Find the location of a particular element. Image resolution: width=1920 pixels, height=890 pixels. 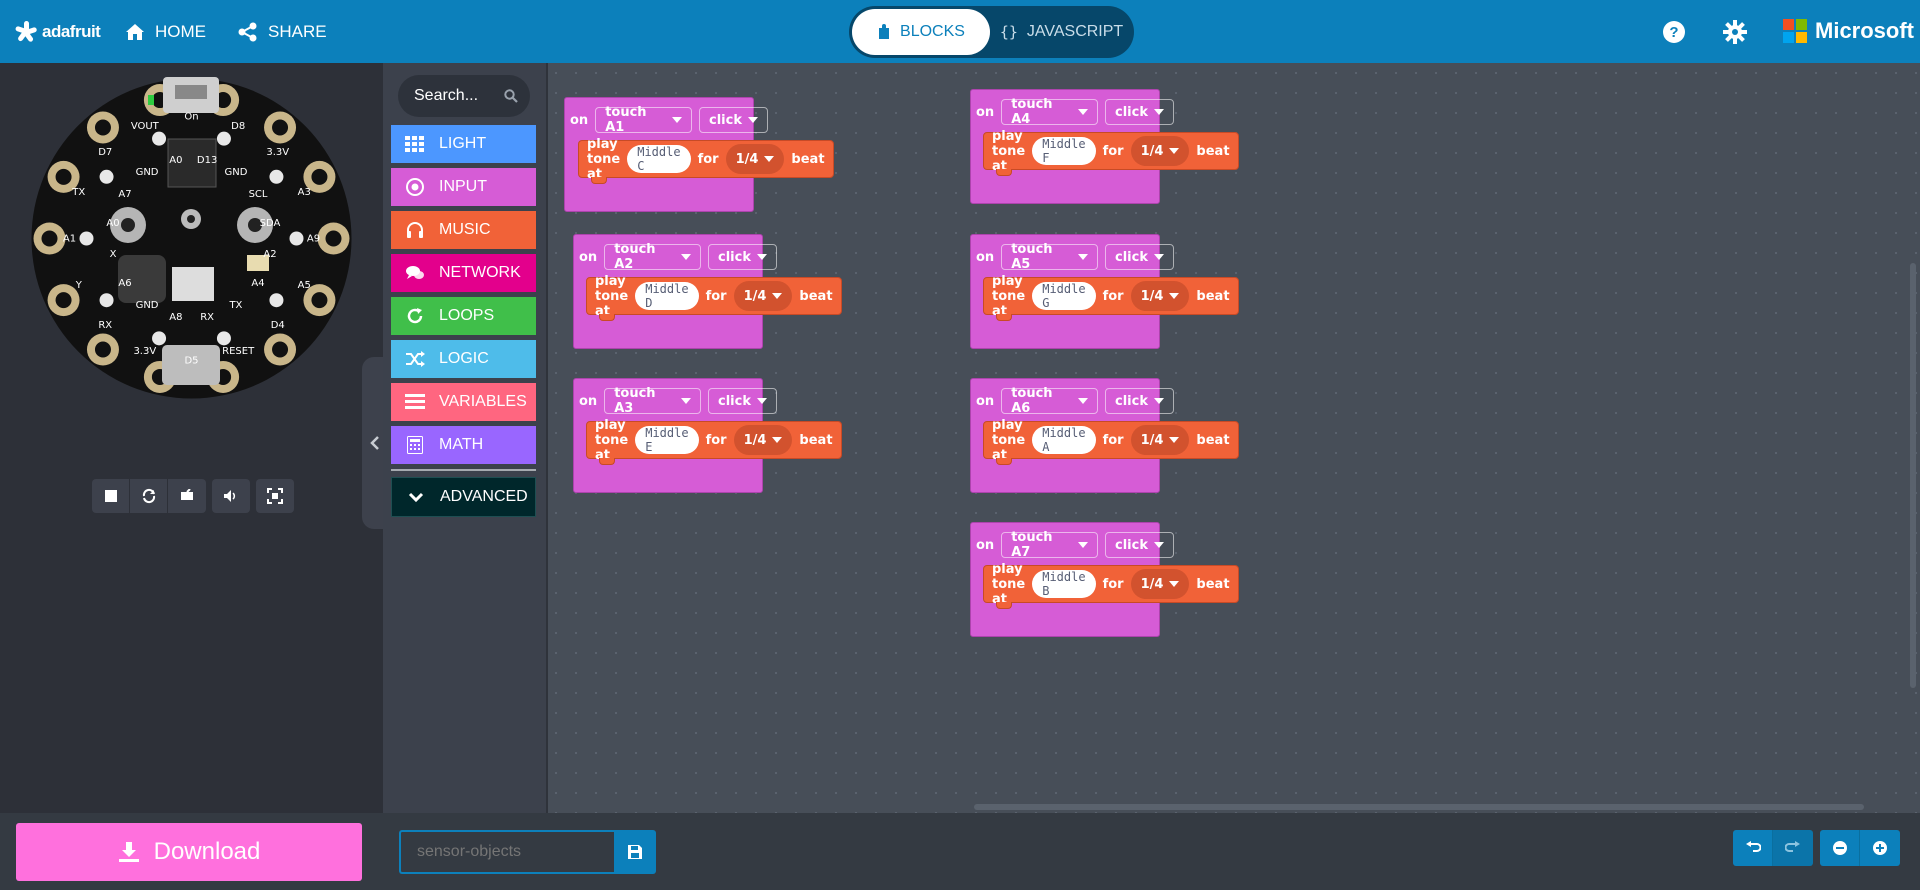

undo-button is located at coordinates (1753, 848).